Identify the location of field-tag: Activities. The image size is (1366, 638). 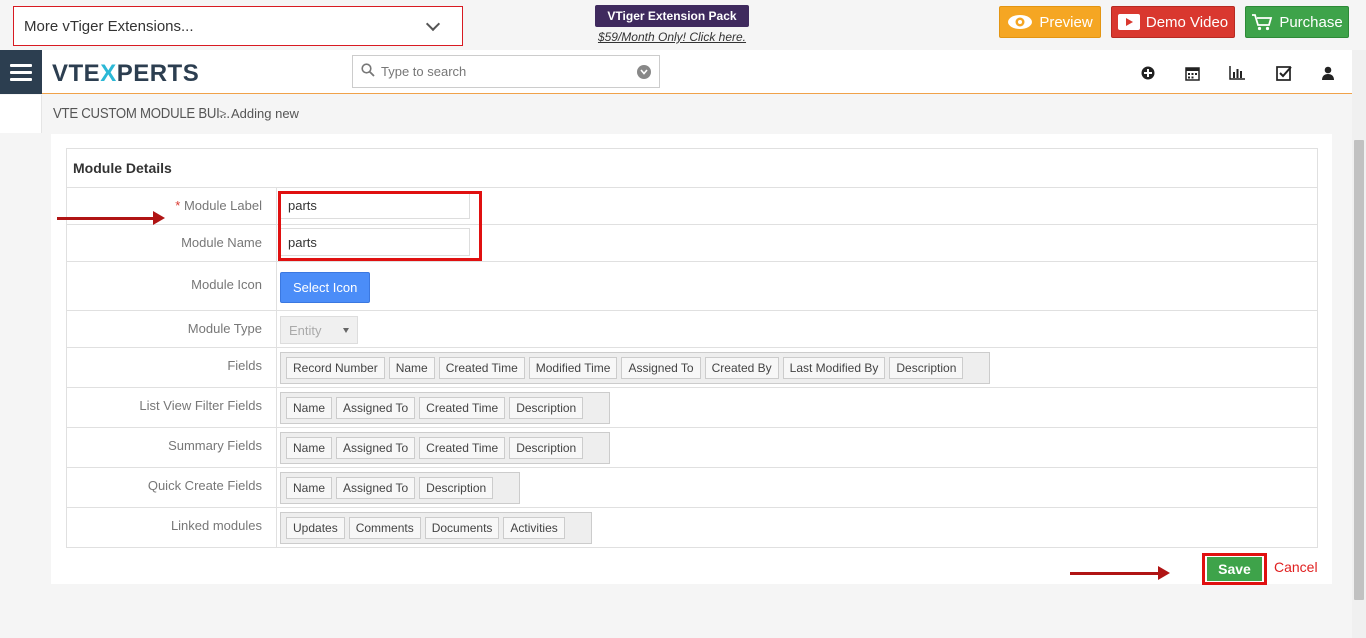
(534, 528).